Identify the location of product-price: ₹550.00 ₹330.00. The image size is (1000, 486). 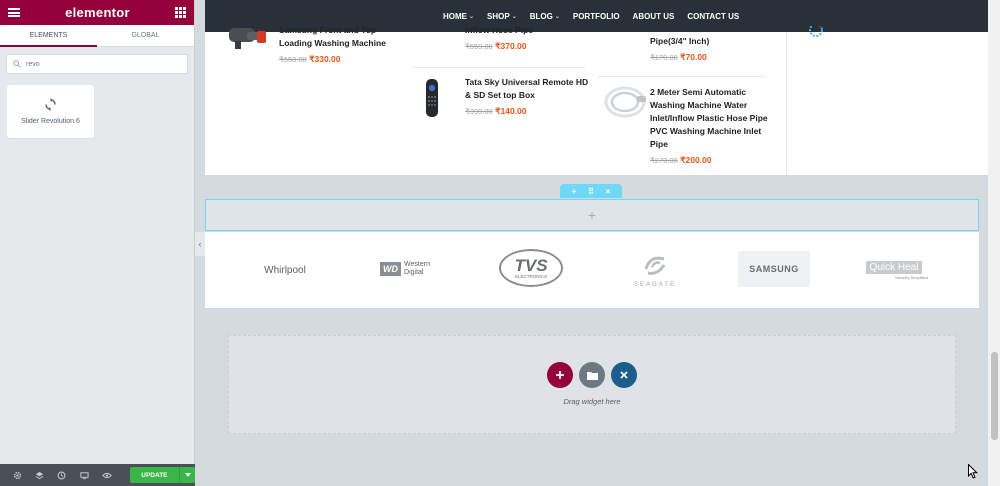
(341, 59).